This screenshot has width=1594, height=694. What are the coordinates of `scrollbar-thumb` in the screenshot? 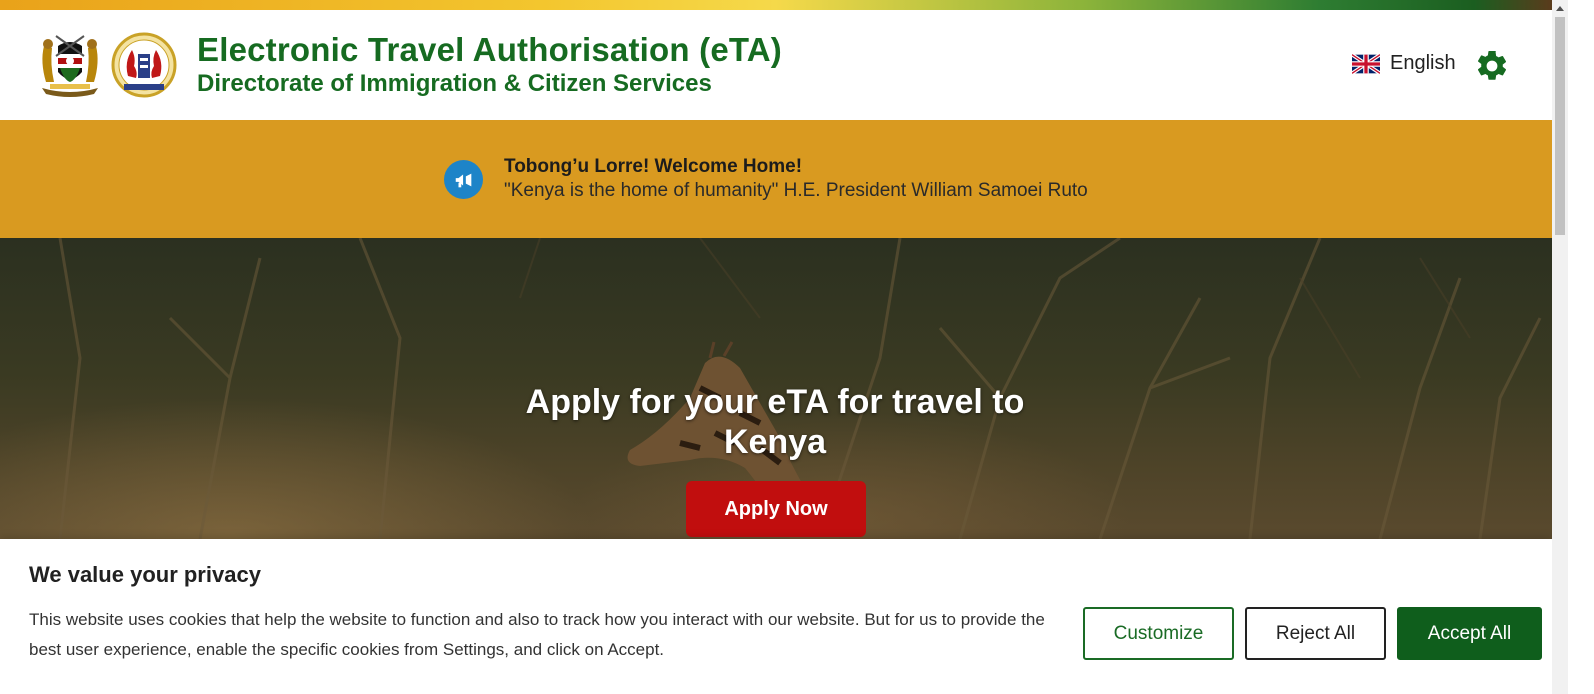 It's located at (1560, 126).